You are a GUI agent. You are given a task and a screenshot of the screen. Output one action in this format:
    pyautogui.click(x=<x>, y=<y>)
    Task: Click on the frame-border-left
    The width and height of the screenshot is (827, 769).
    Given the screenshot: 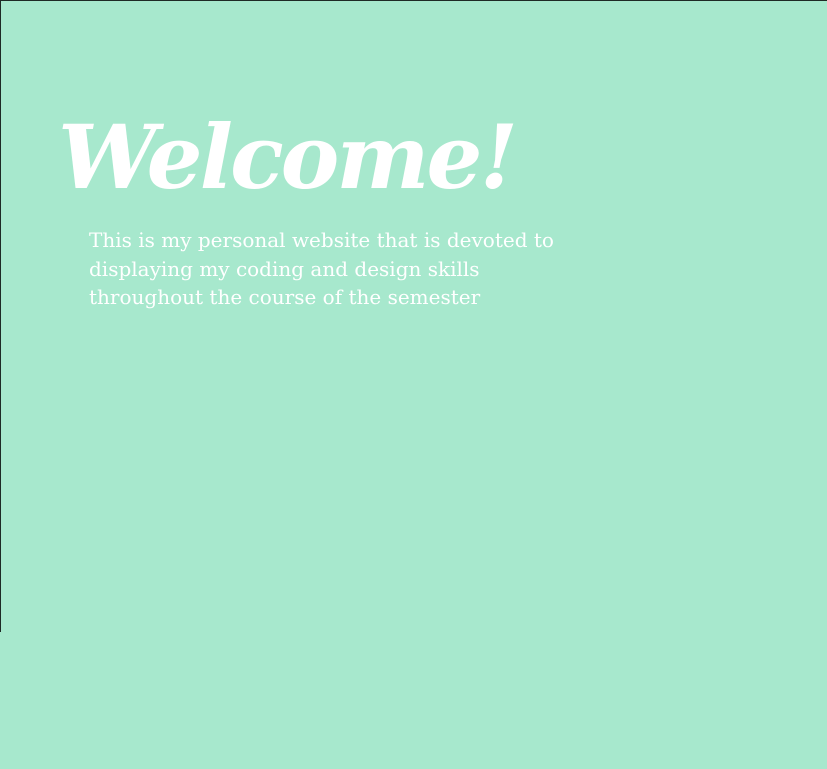 What is the action you would take?
    pyautogui.click(x=0, y=316)
    